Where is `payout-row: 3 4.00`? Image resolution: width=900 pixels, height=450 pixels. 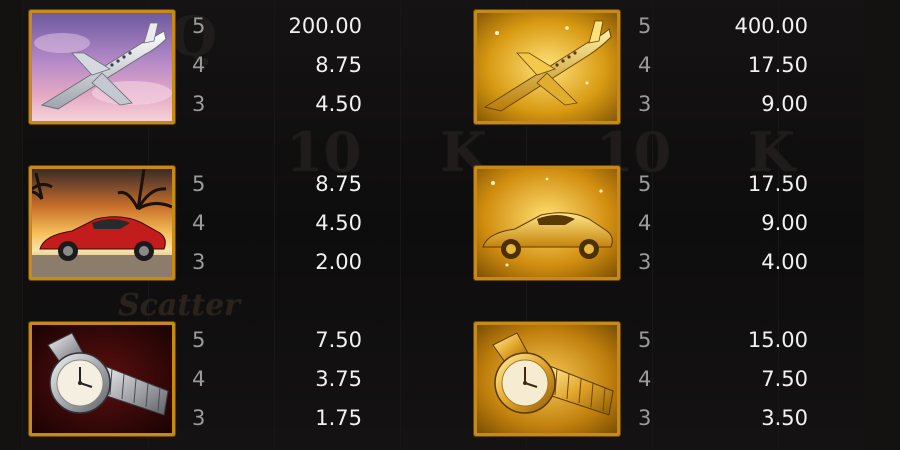
payout-row: 3 4.00 is located at coordinates (723, 269).